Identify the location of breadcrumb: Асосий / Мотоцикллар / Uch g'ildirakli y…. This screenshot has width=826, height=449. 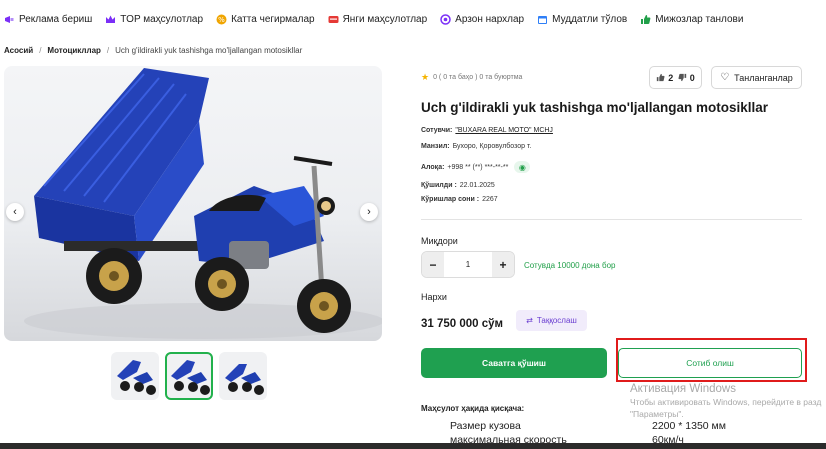
(153, 50).